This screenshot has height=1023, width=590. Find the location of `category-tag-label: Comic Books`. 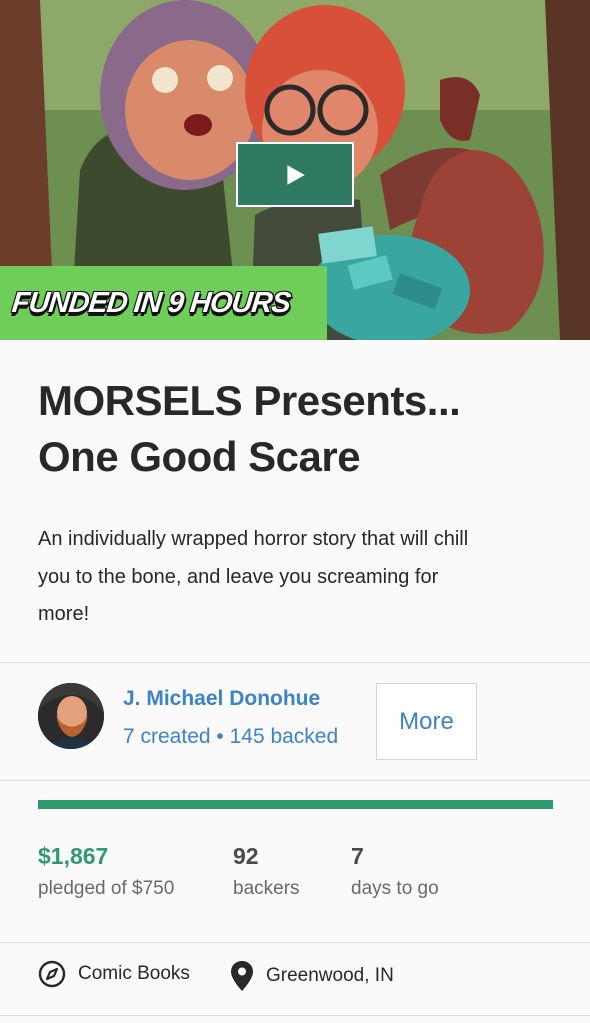

category-tag-label: Comic Books is located at coordinates (134, 973).